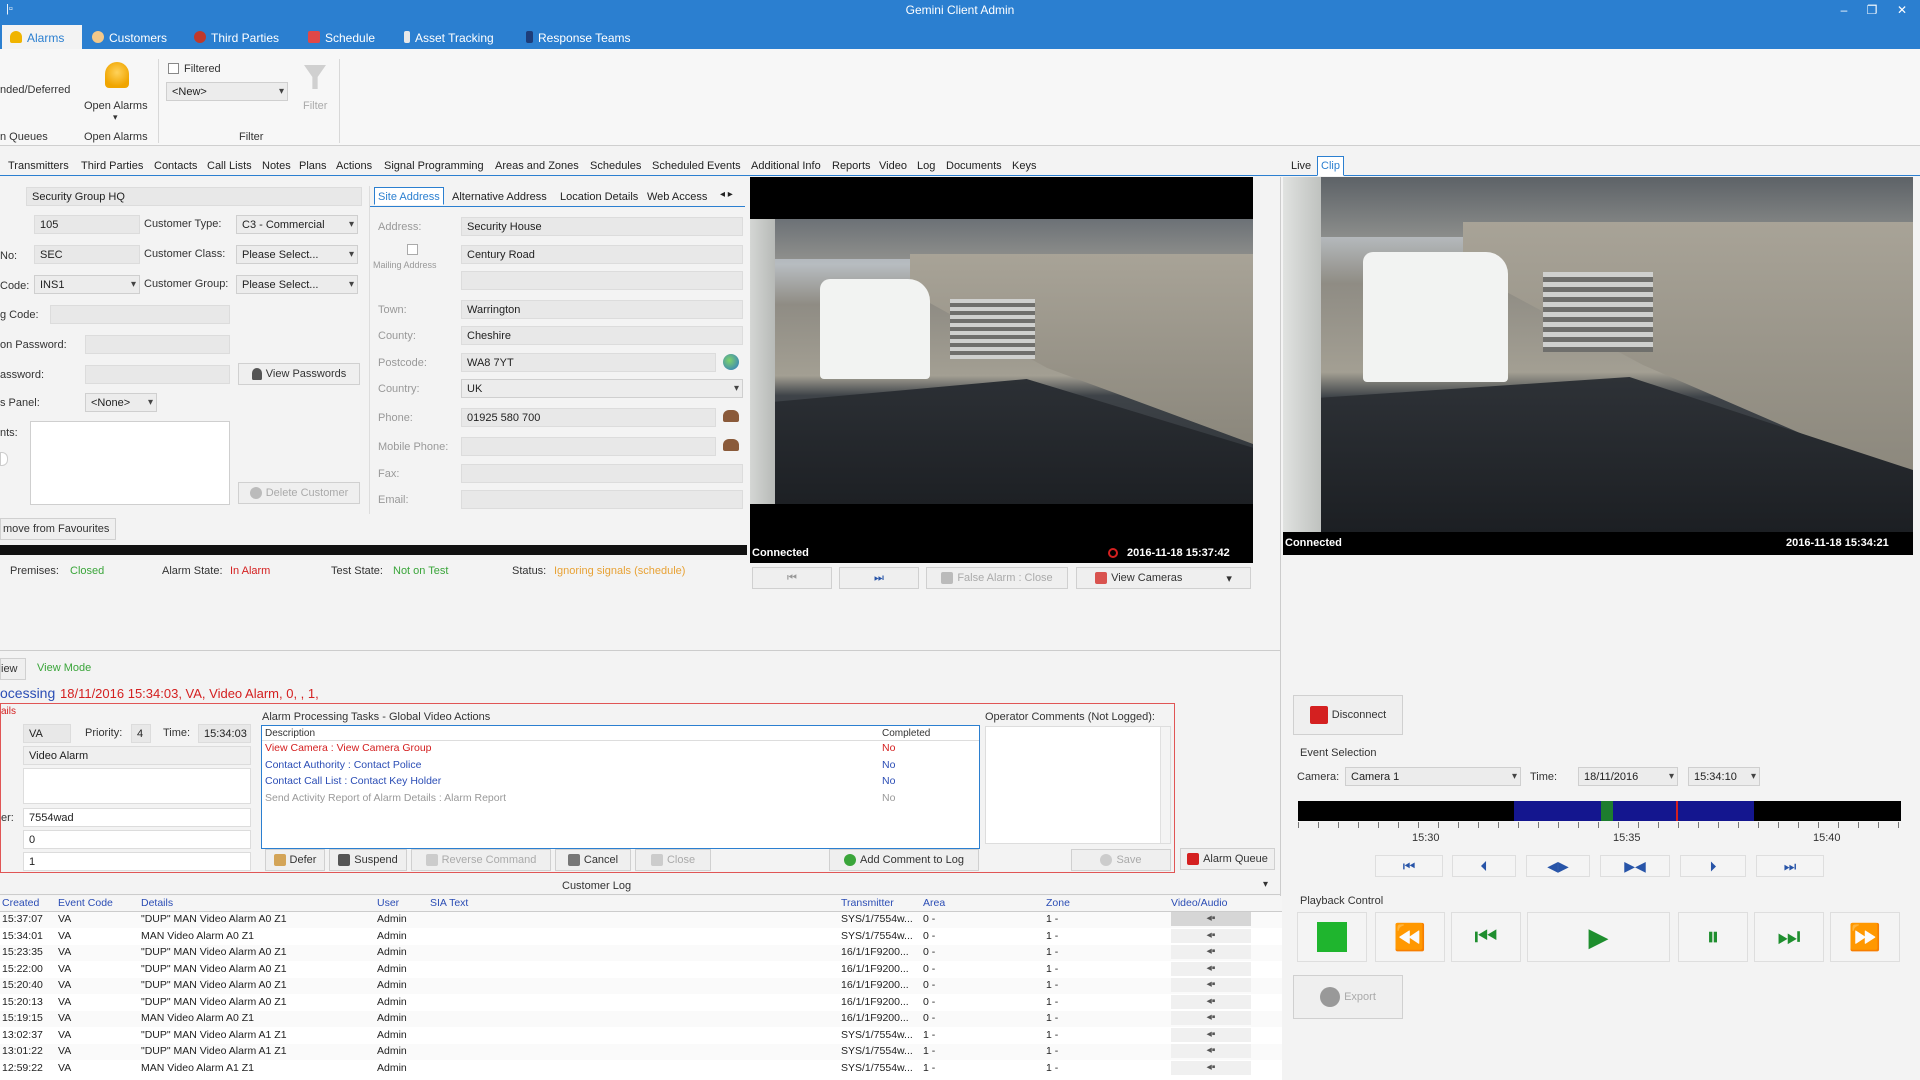 This screenshot has height=1080, width=1920. I want to click on tab-actions: Actions, so click(354, 166).